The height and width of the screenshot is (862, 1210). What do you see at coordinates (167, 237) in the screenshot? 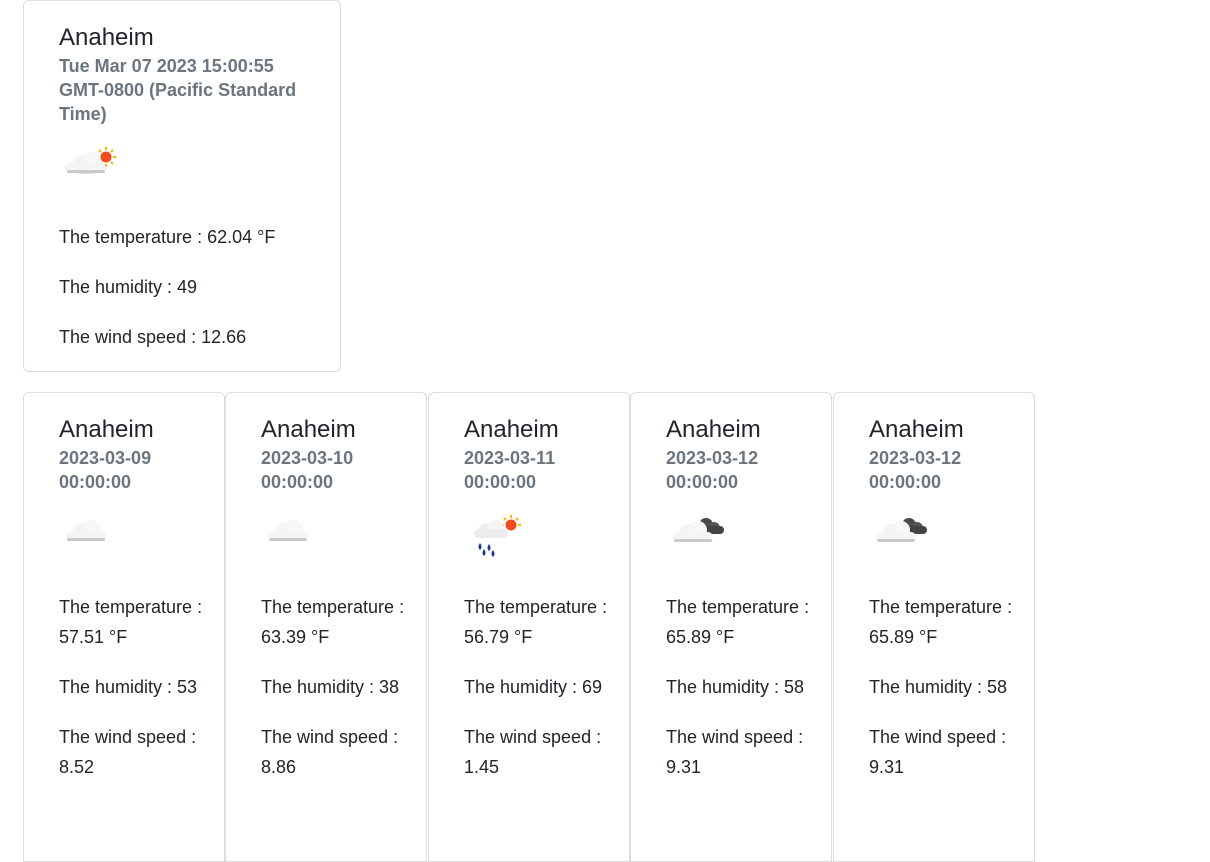
I see `current-temperature: The temperature : 62.04 °F` at bounding box center [167, 237].